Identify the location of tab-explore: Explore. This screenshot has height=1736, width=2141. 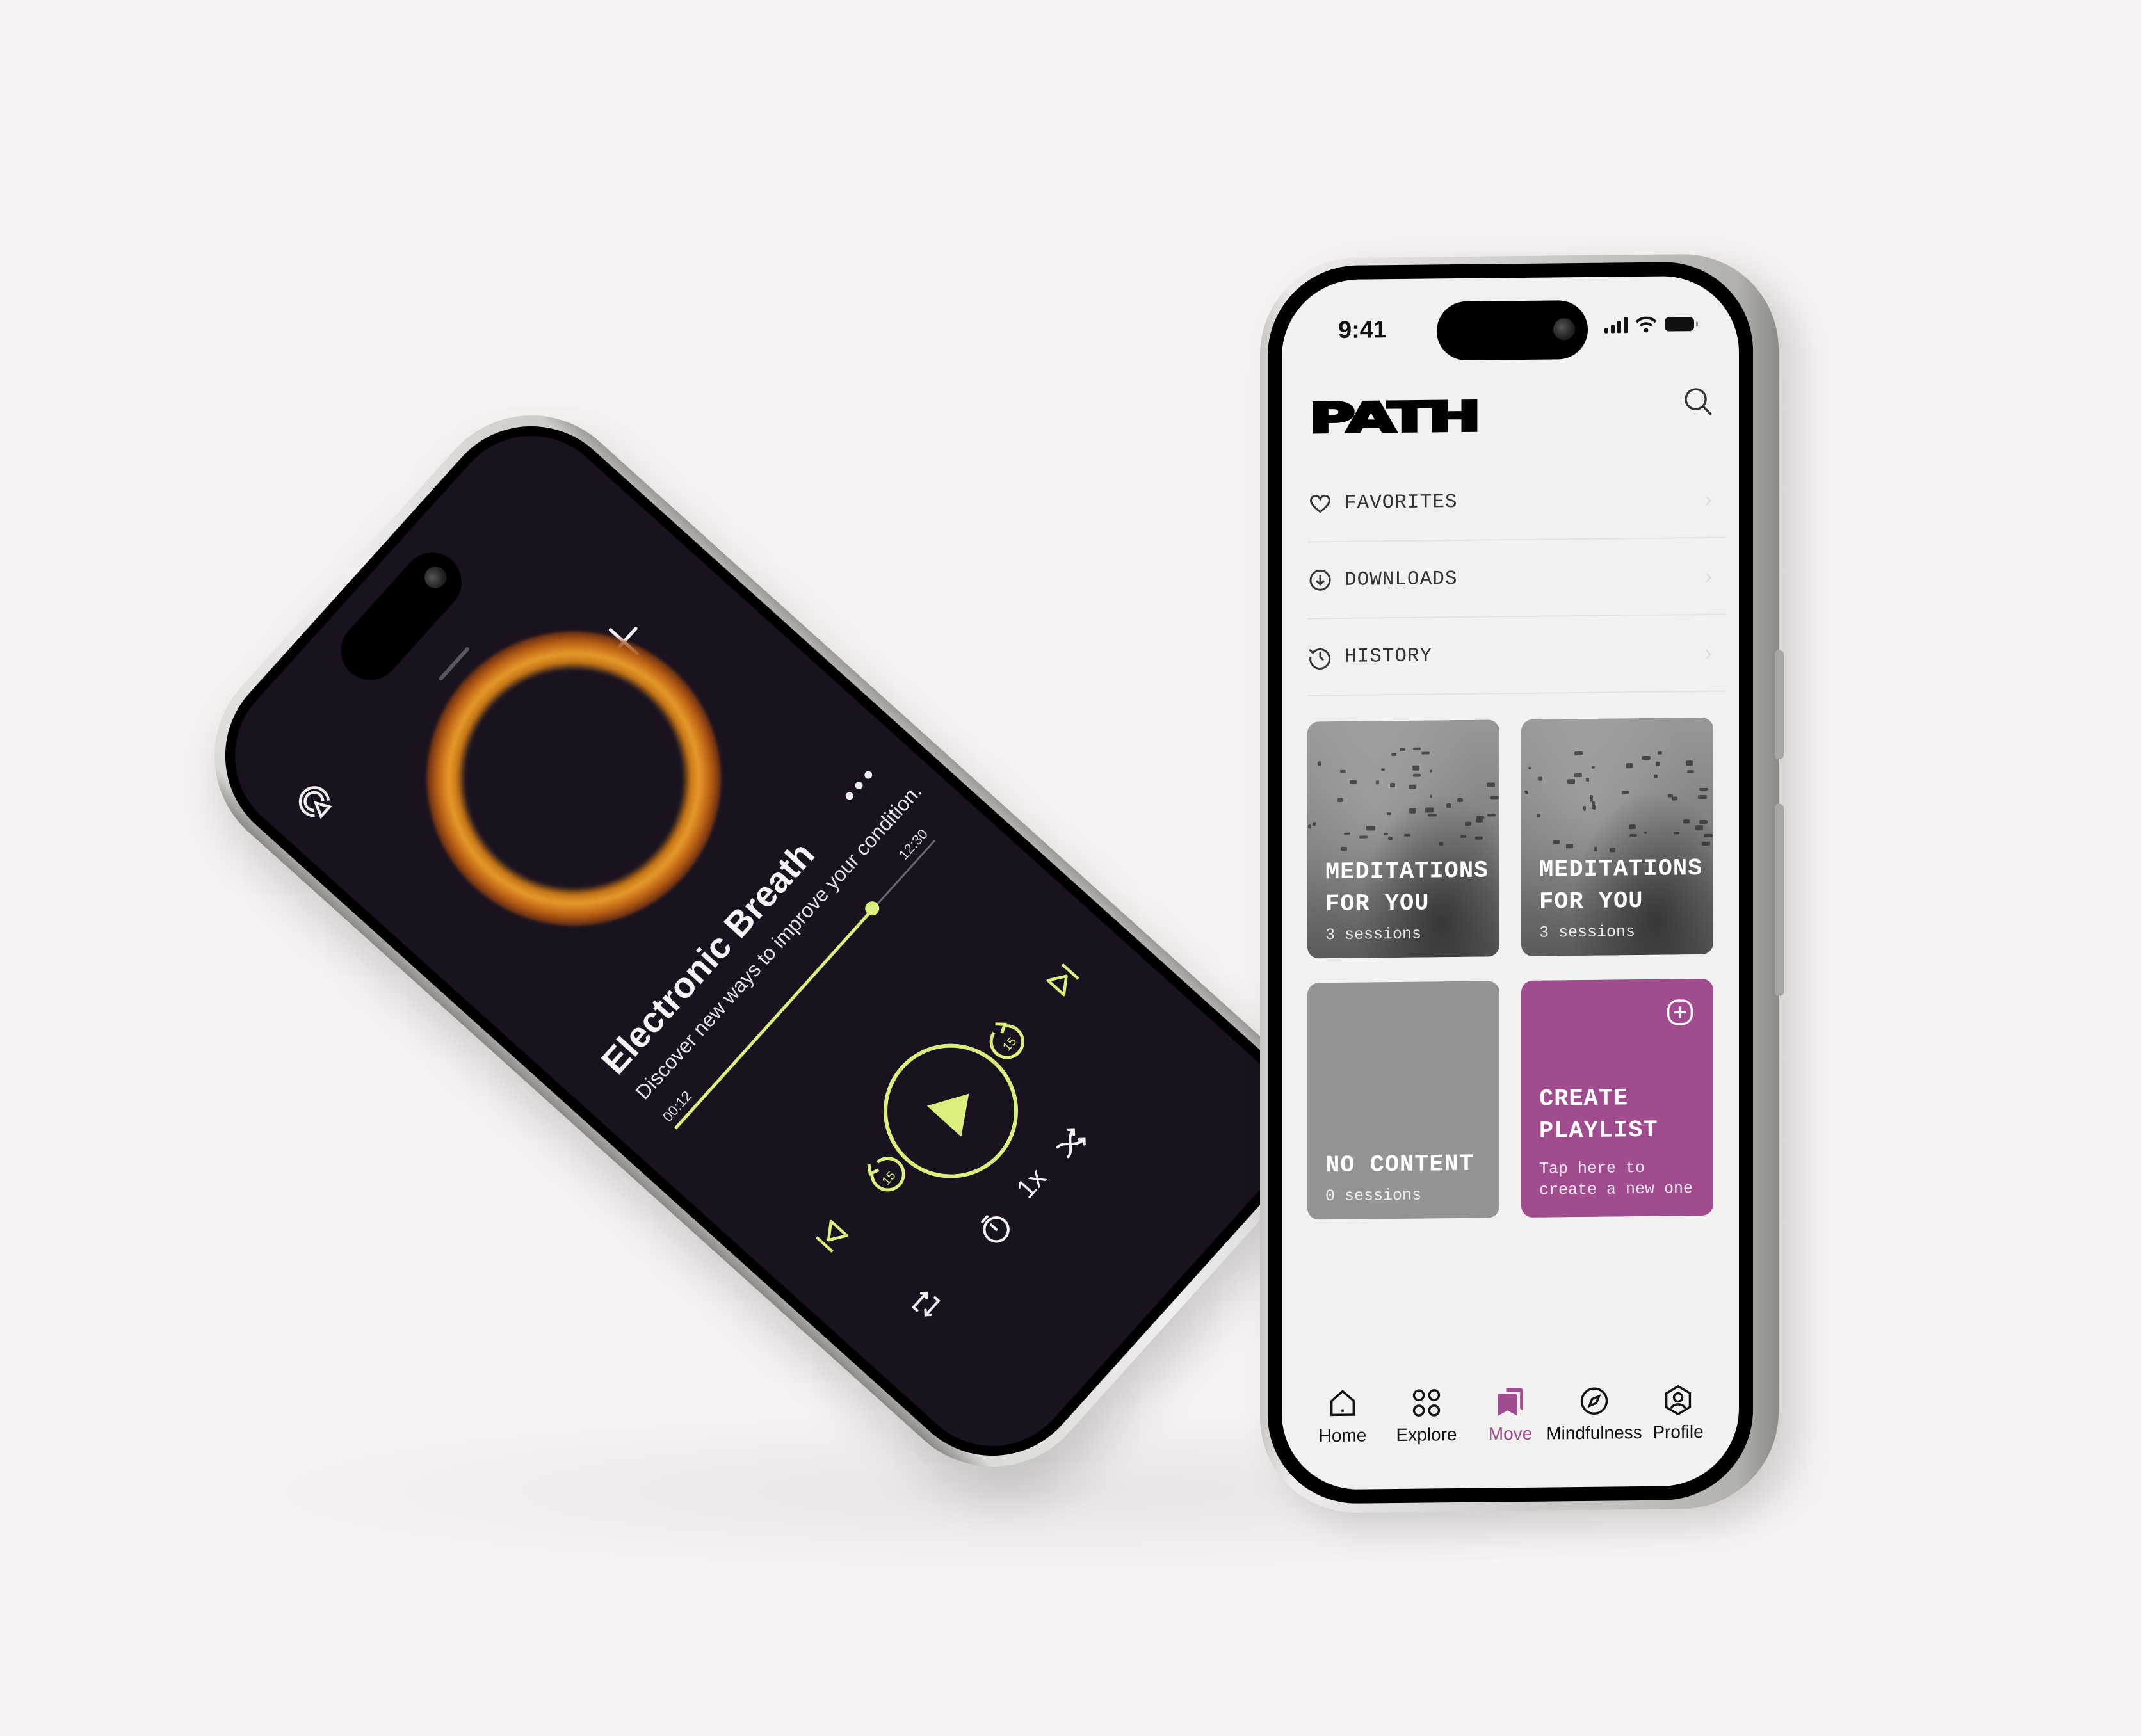
(1426, 1415).